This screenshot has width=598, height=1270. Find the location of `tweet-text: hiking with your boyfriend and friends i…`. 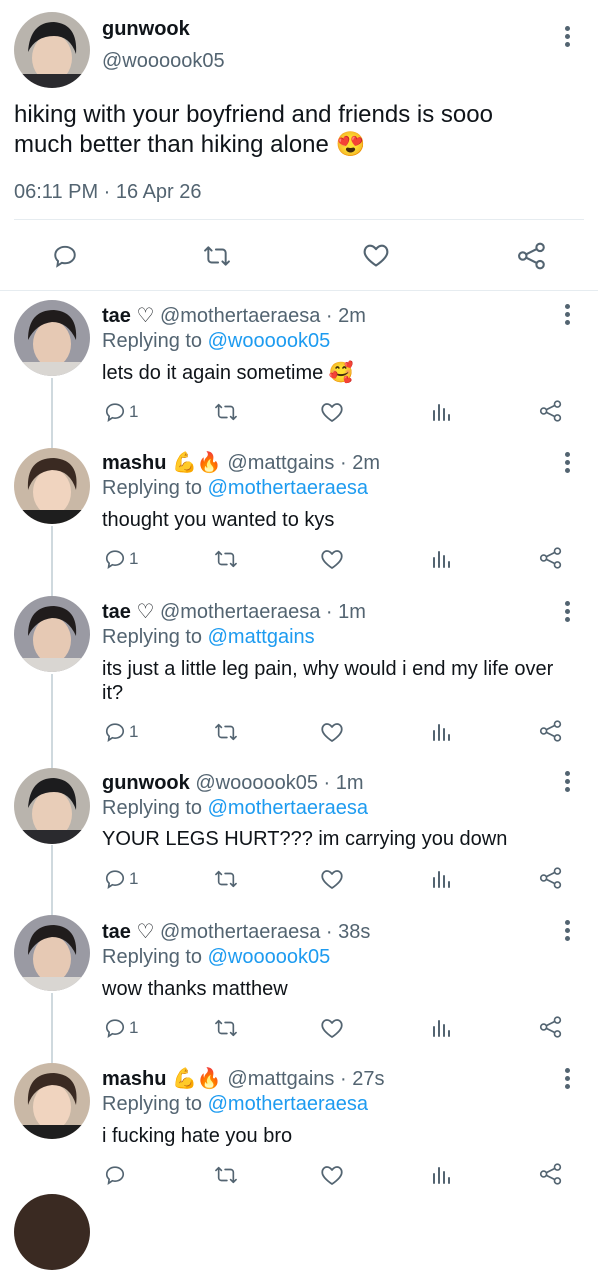

tweet-text: hiking with your boyfriend and friends i… is located at coordinates (253, 130).